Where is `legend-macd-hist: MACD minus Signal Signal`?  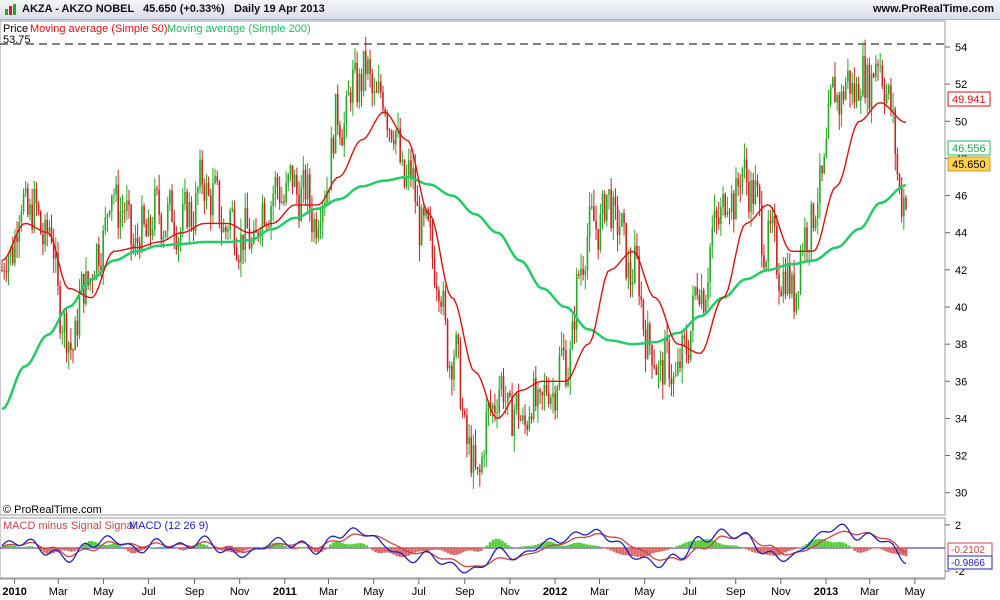
legend-macd-hist: MACD minus Signal Signal is located at coordinates (69, 526).